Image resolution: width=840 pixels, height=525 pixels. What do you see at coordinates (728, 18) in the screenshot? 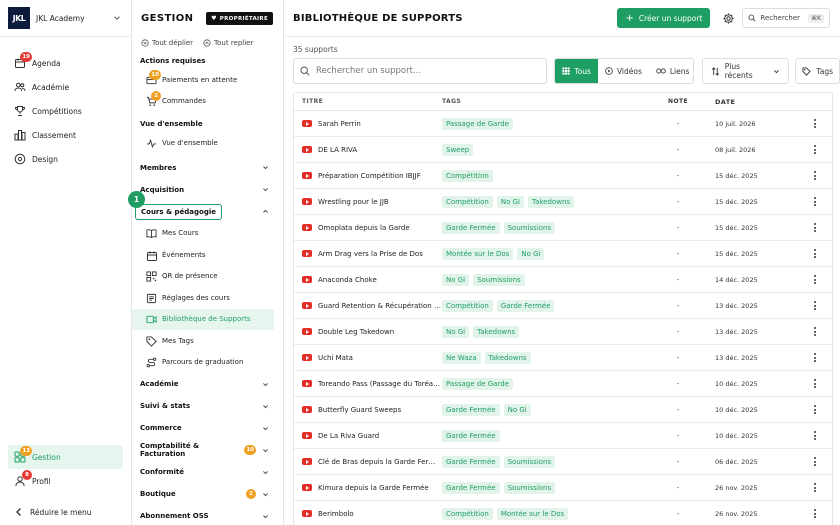
I see `gear-icon` at bounding box center [728, 18].